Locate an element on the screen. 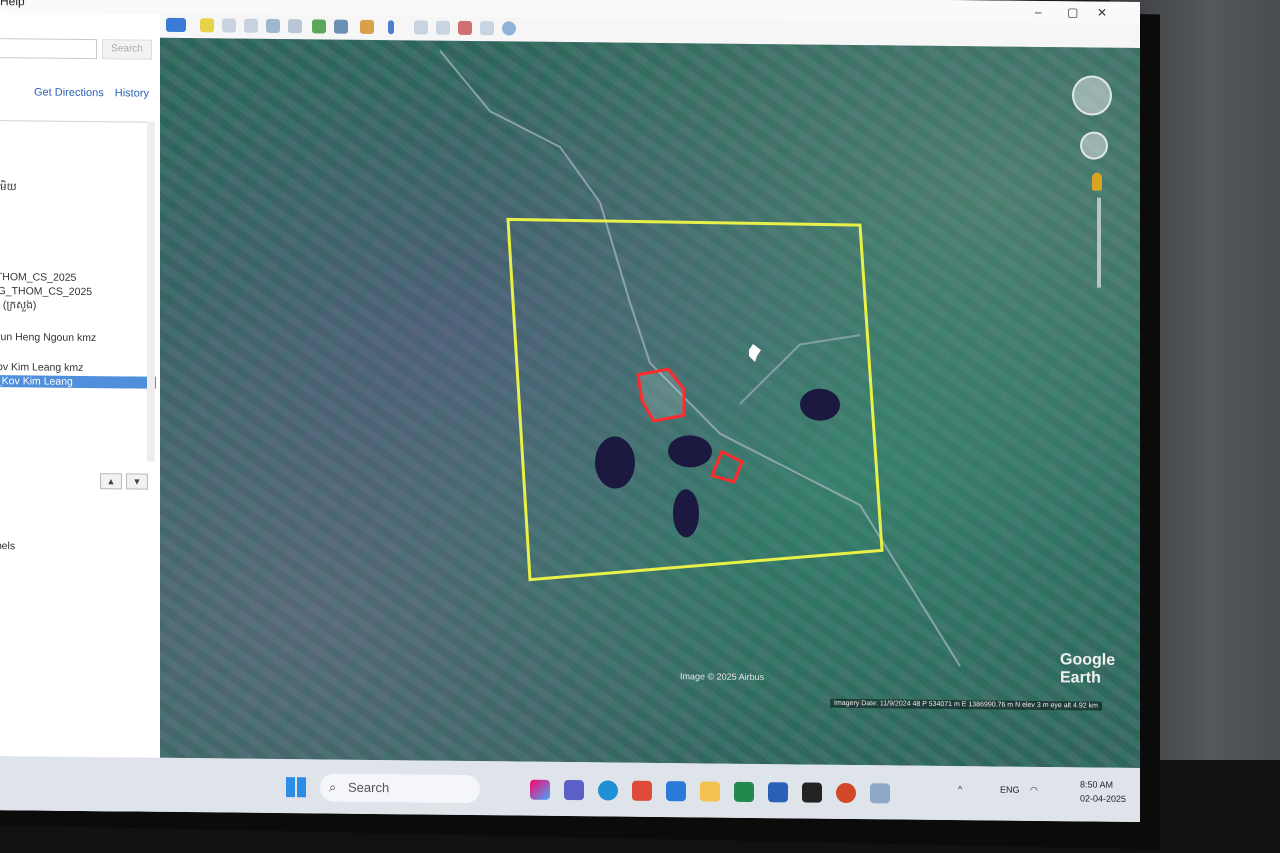  path-icon is located at coordinates (251, 25).